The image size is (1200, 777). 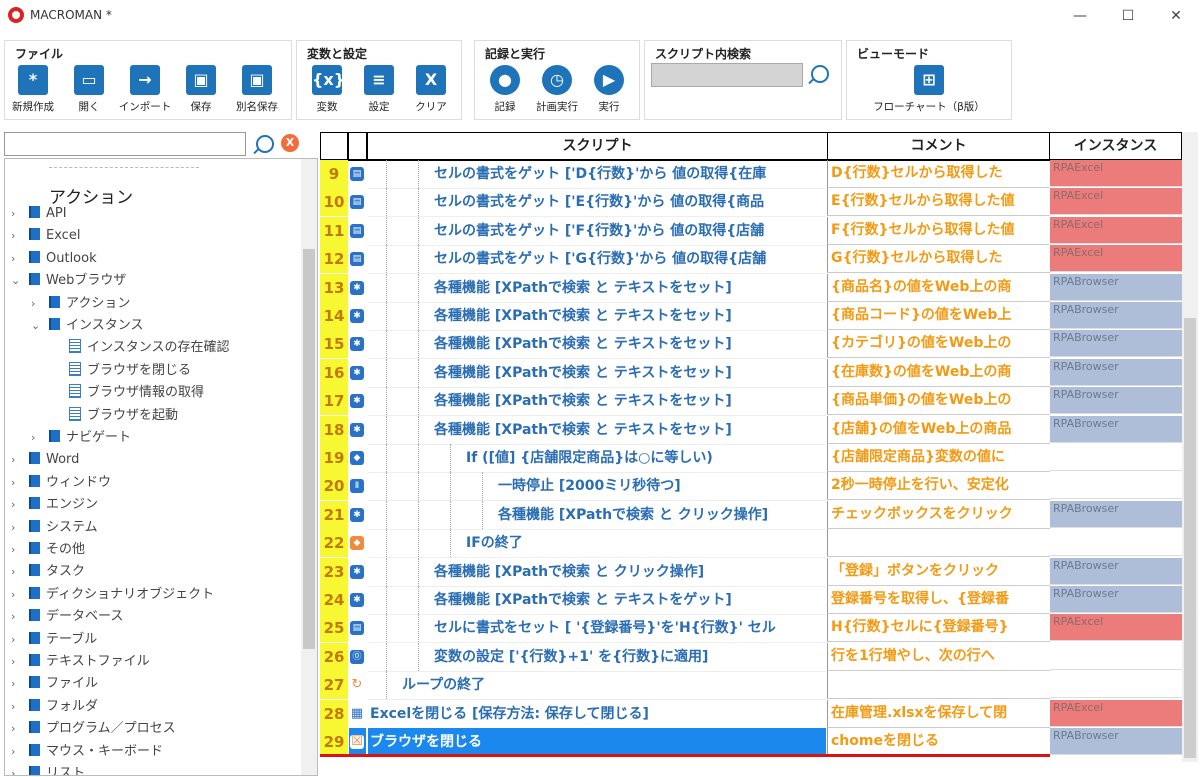 What do you see at coordinates (121, 371) in the screenshot?
I see `tree-item: ブラウザを閉じる` at bounding box center [121, 371].